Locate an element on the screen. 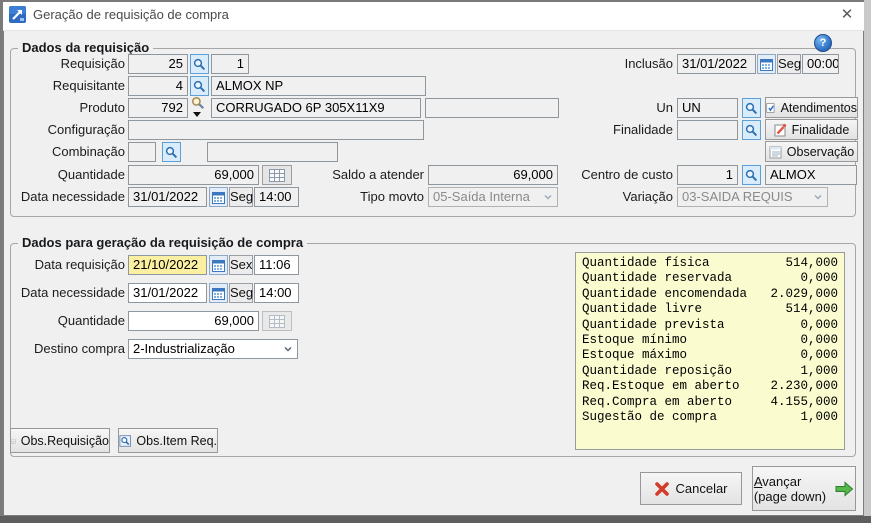 Image resolution: width=871 pixels, height=523 pixels. estoque-row: Quantidade reservada 0,000 is located at coordinates (710, 278).